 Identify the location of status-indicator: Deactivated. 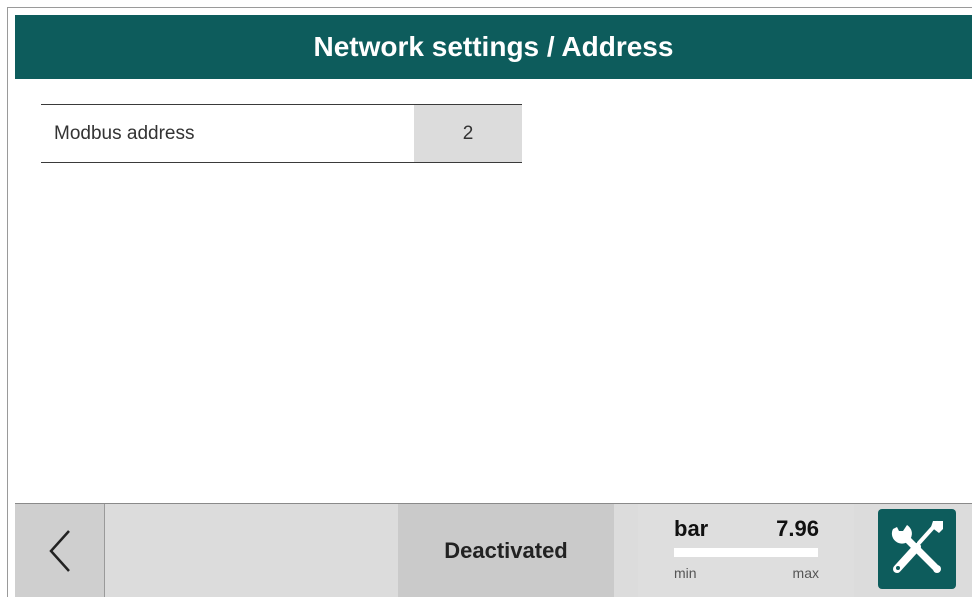
(506, 550).